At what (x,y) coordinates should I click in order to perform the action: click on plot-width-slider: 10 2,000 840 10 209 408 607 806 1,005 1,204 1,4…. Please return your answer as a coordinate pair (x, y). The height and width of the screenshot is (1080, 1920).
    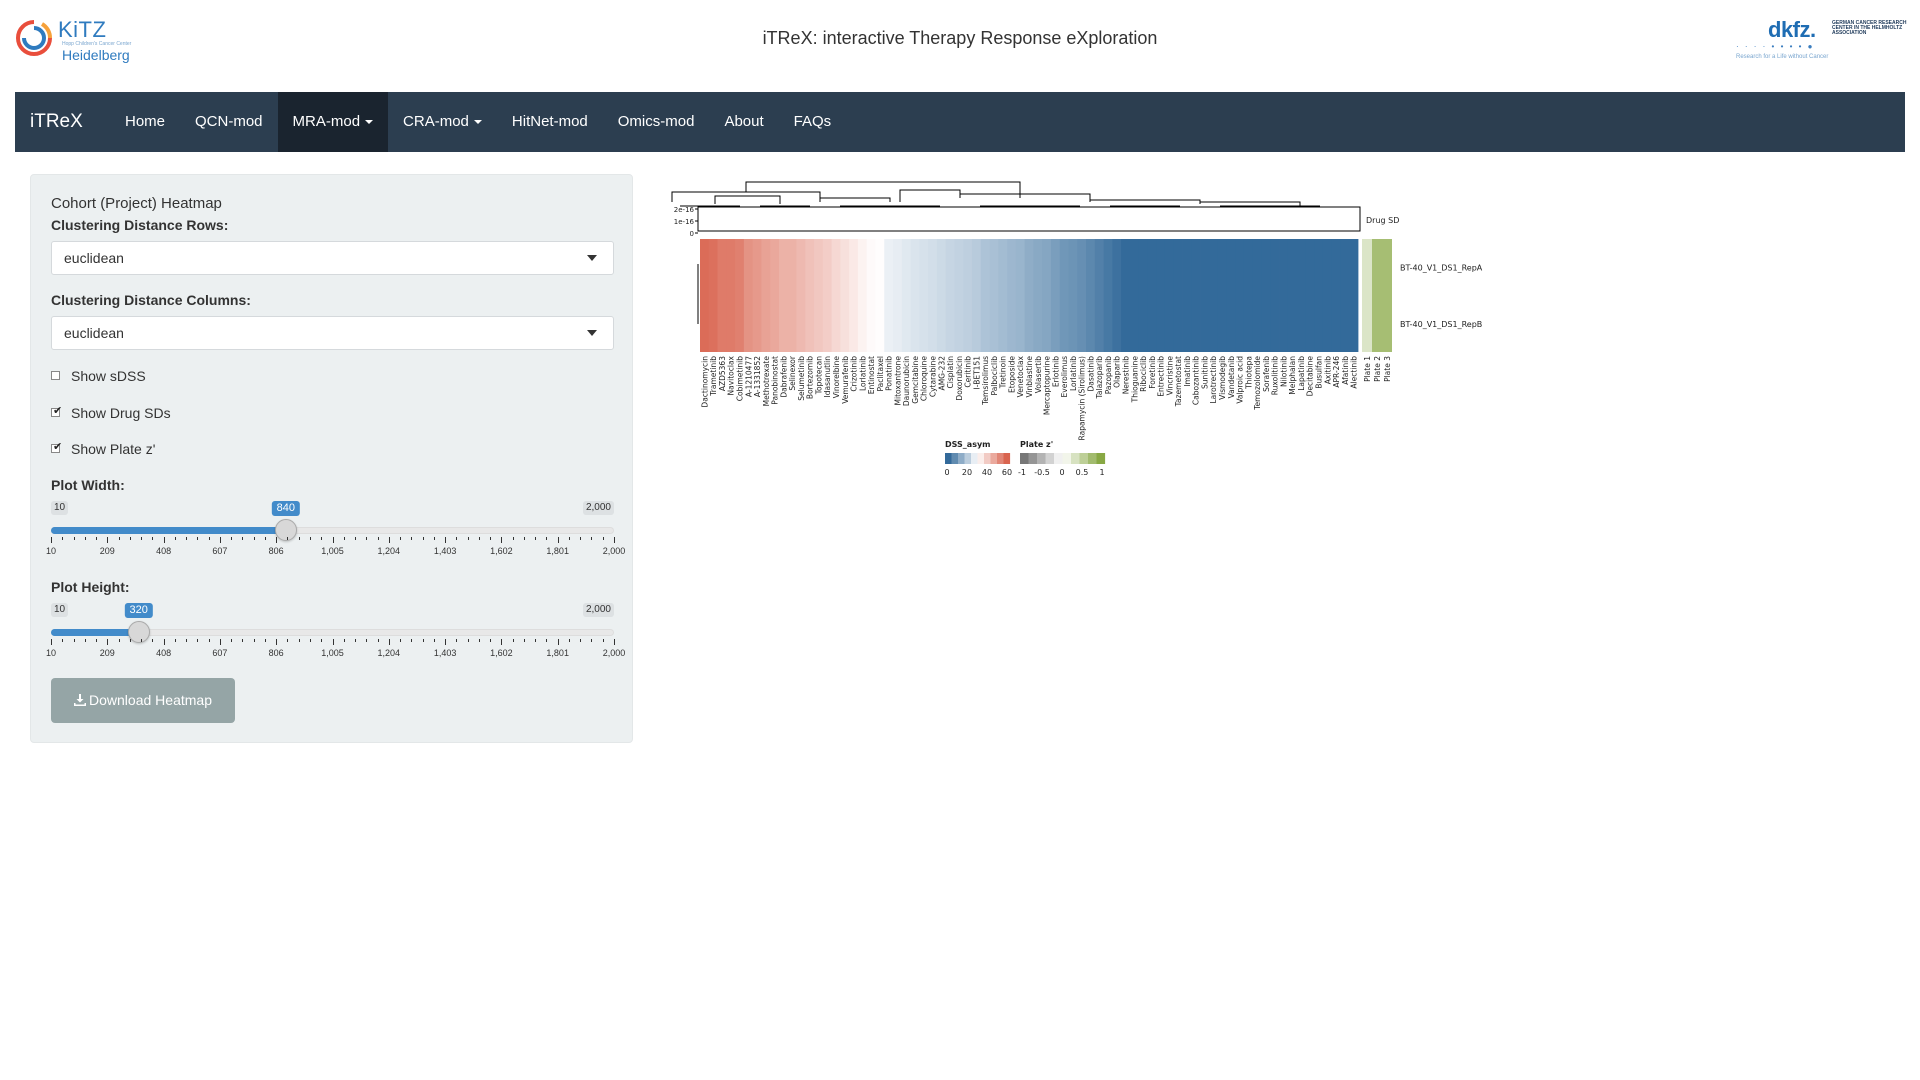
    Looking at the image, I should click on (335, 531).